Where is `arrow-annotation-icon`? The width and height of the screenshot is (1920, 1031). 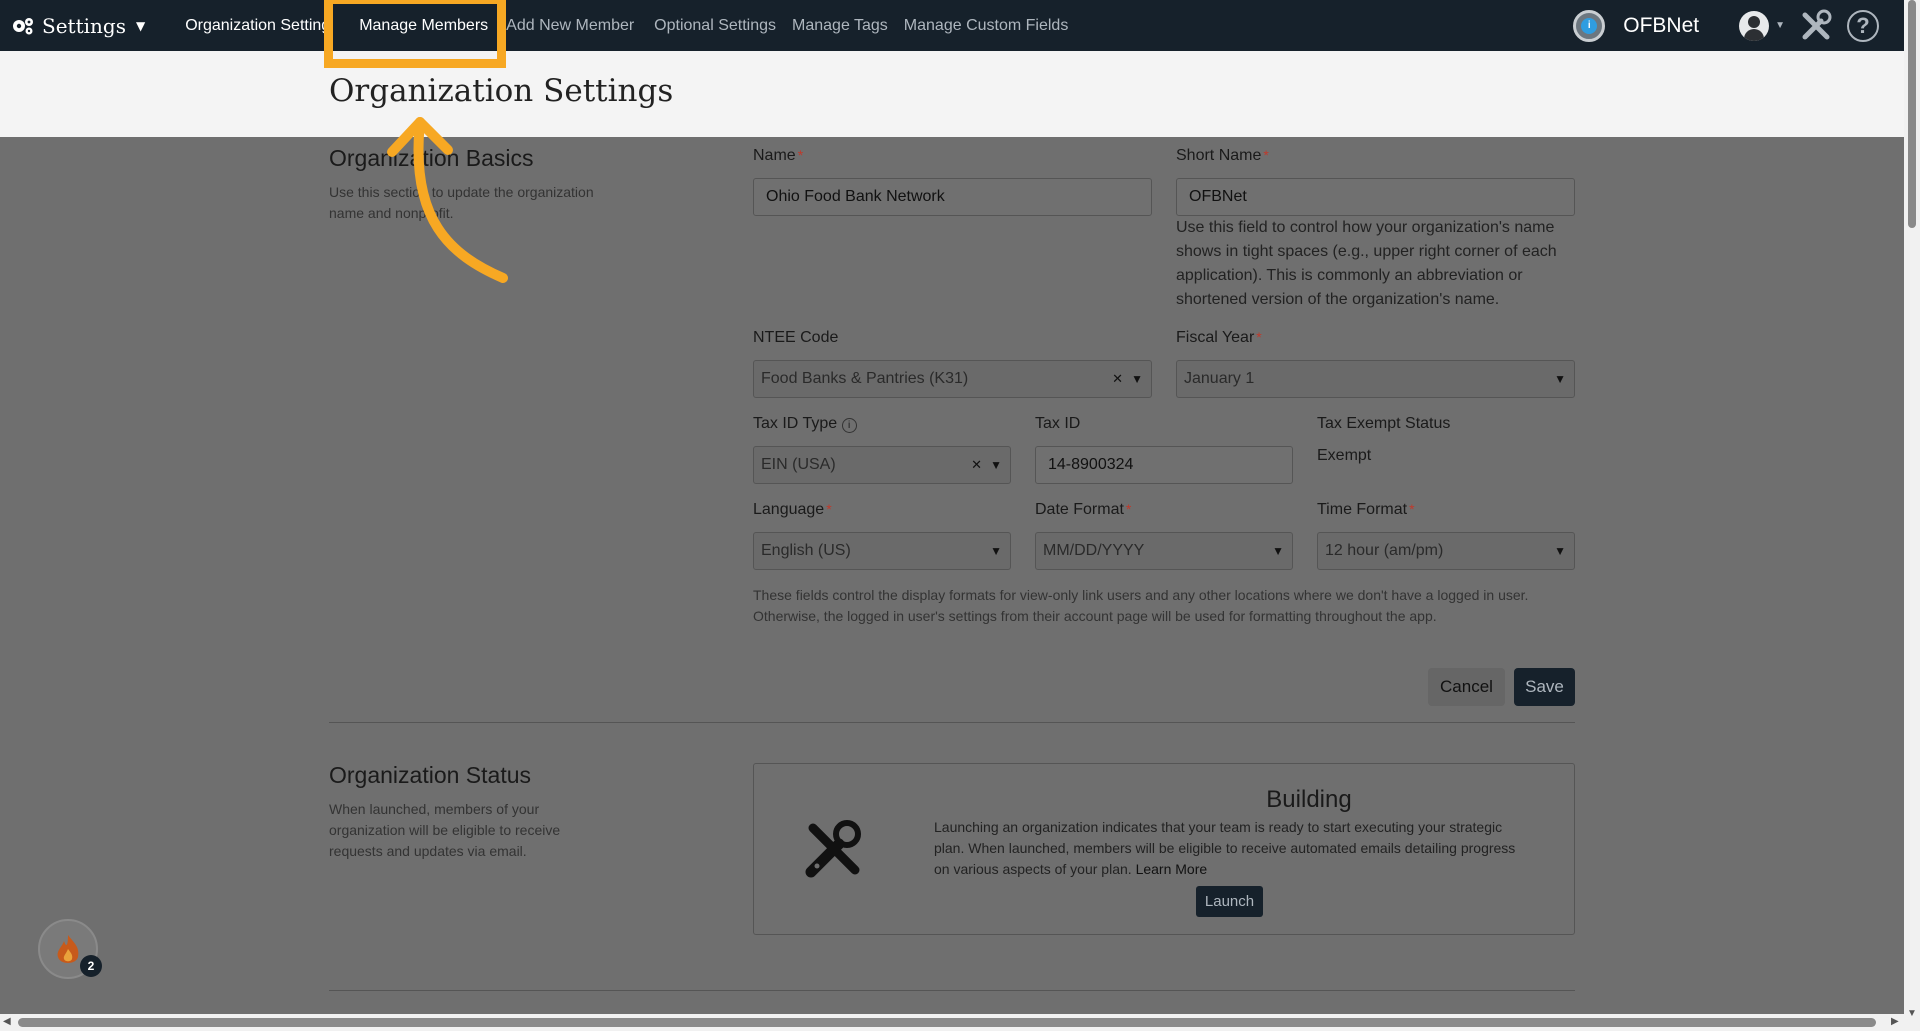
arrow-annotation-icon is located at coordinates (447, 200).